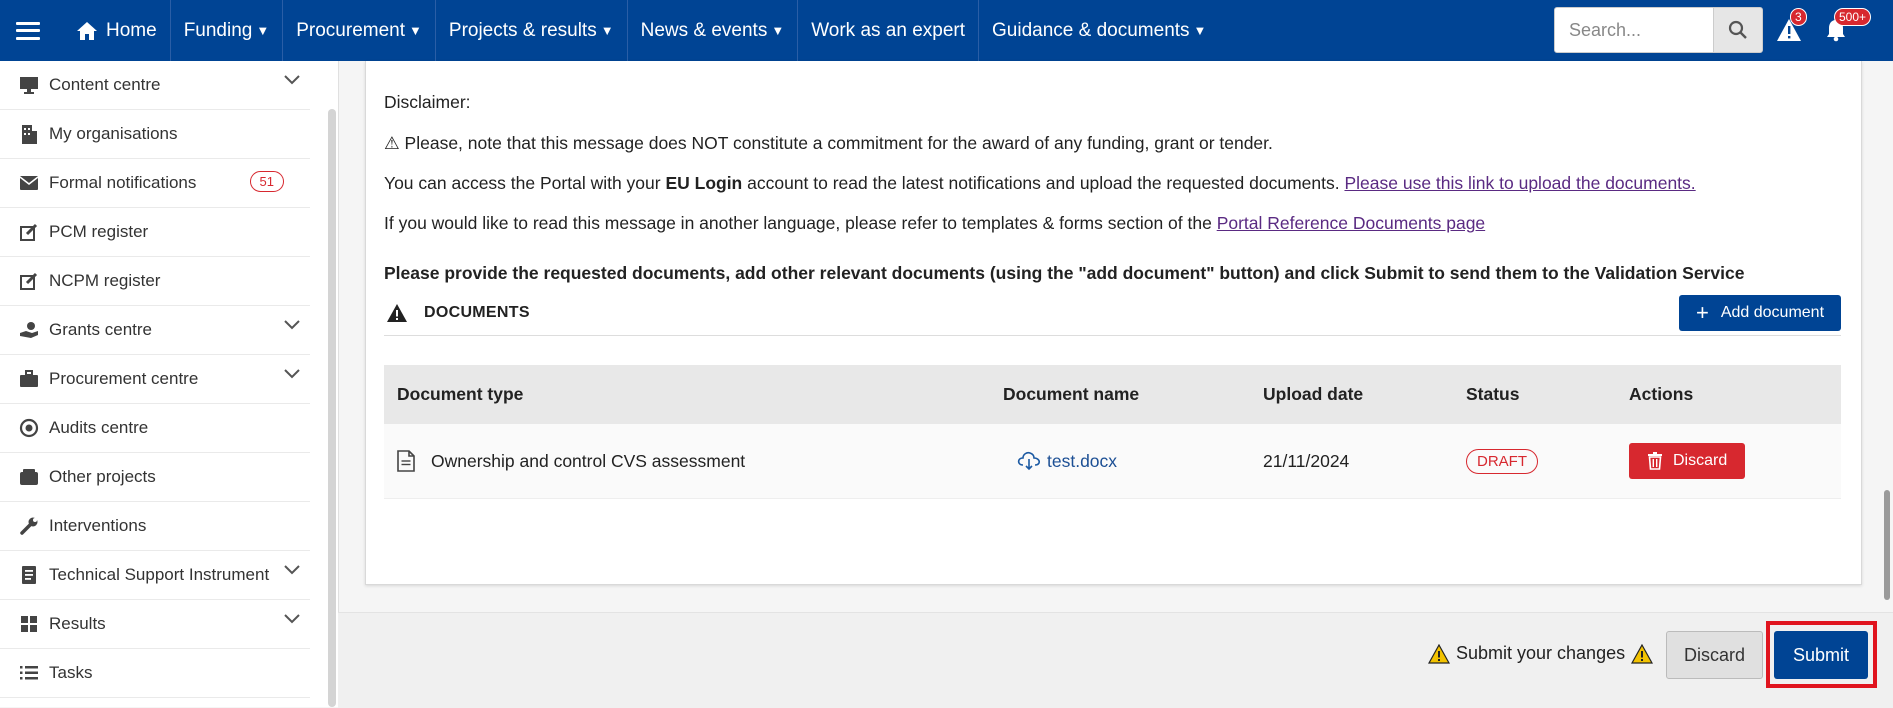  I want to click on submit-button: Submit, so click(1821, 655).